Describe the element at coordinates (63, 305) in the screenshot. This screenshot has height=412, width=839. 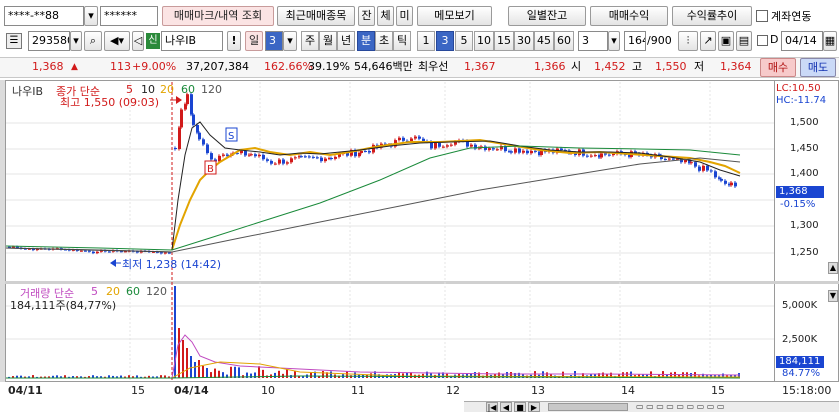
I see `volume-info: 184,111주(84,77%)` at that location.